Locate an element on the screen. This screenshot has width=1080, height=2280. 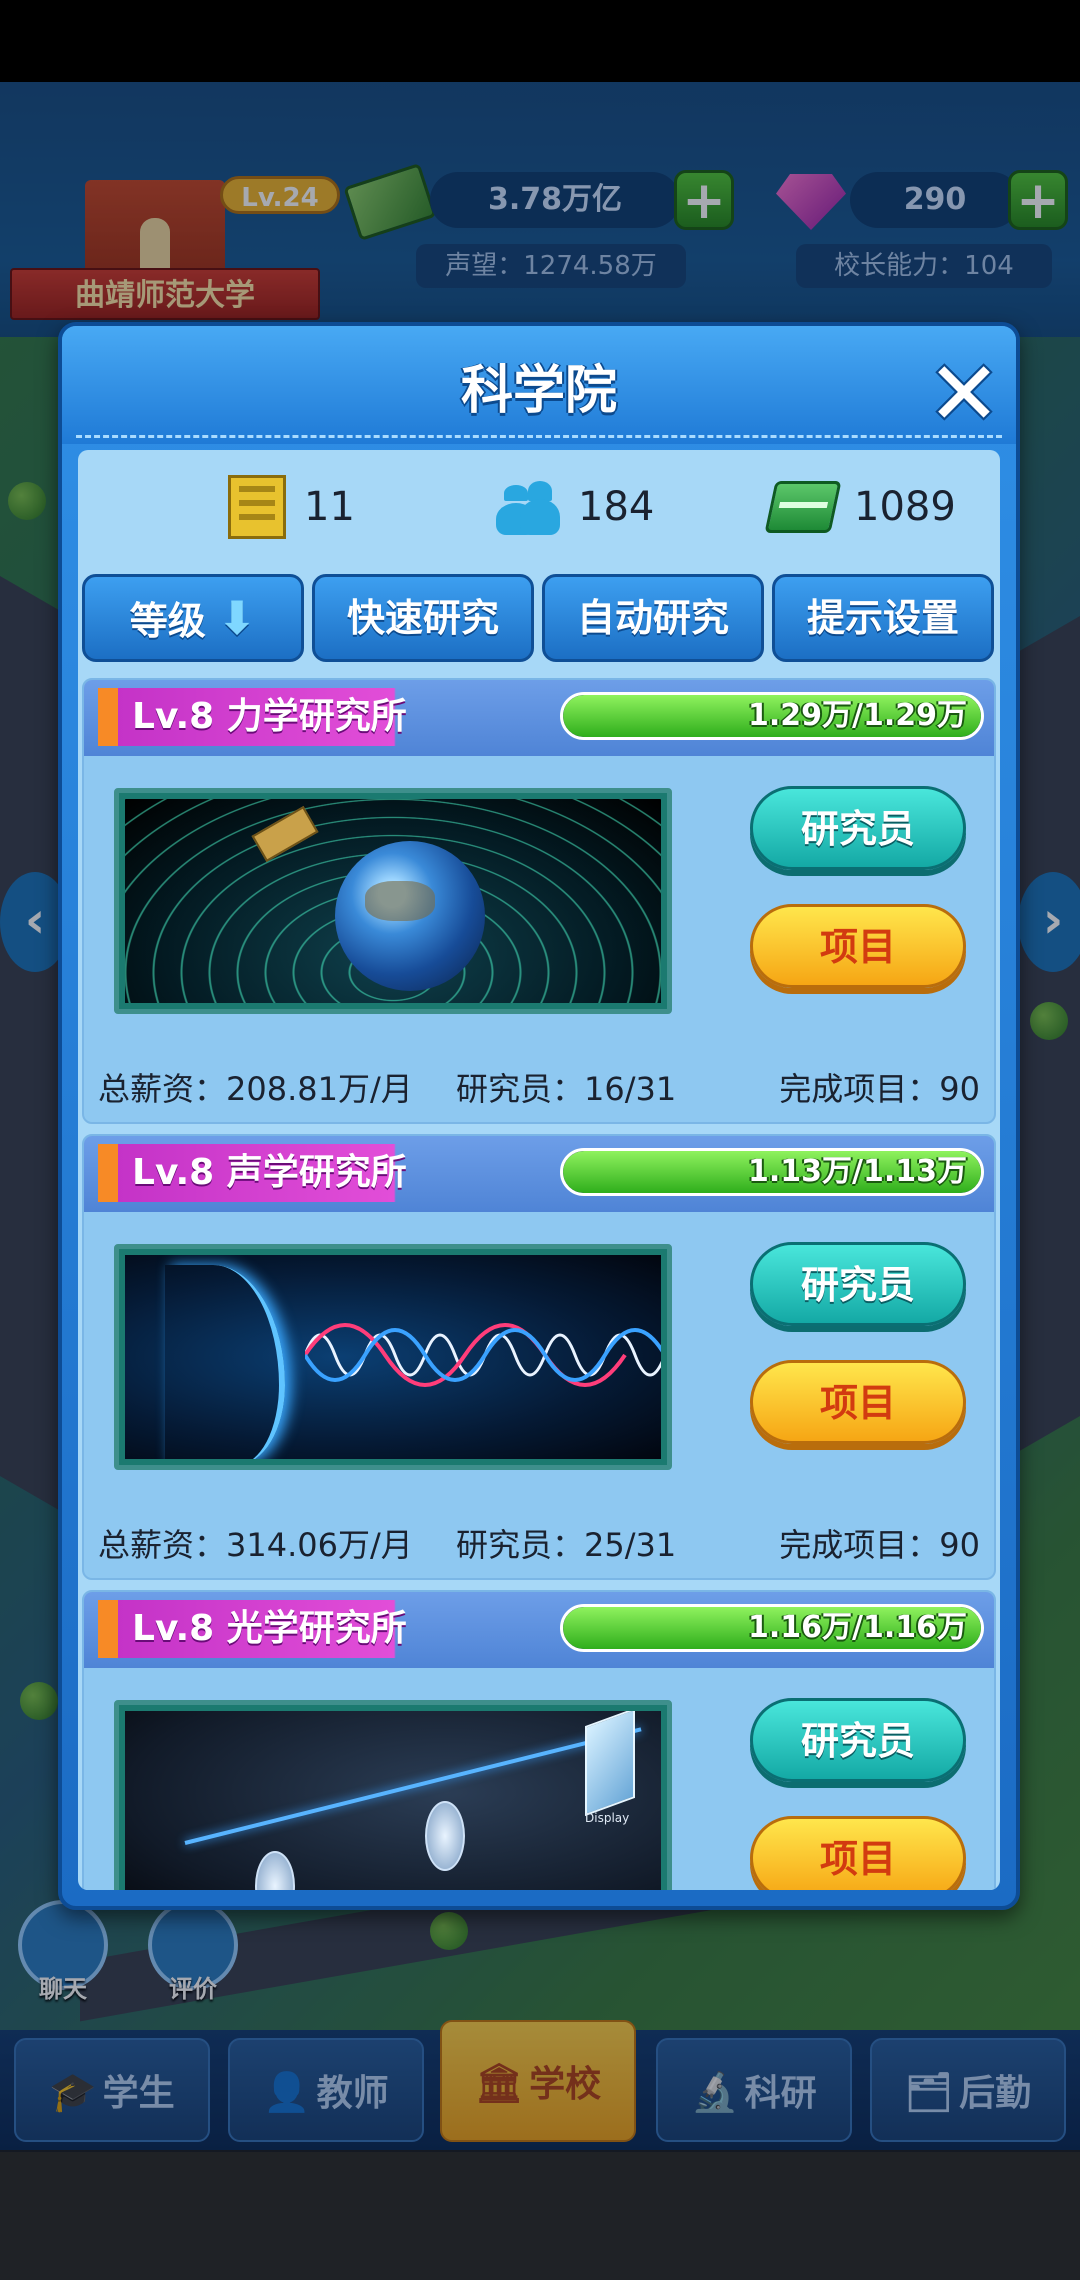
modal-title-bar: 科学院 ✕ is located at coordinates (539, 385).